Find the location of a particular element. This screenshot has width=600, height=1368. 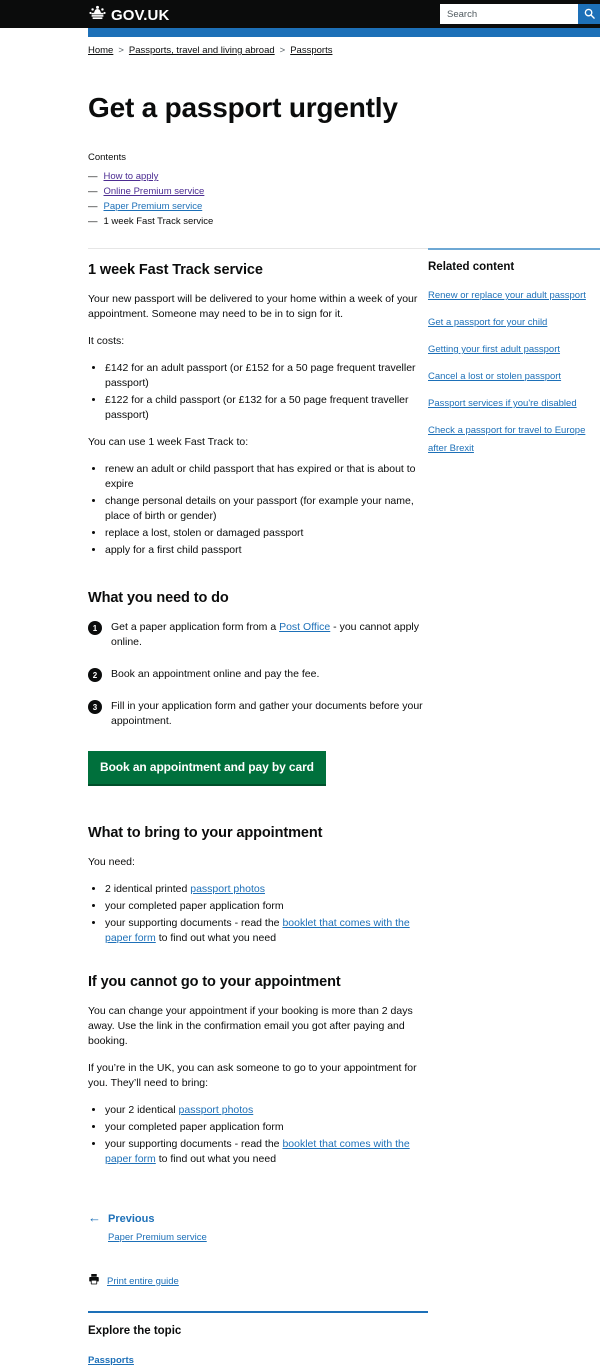

list-item: Passport services if you're disabled is located at coordinates (514, 402).